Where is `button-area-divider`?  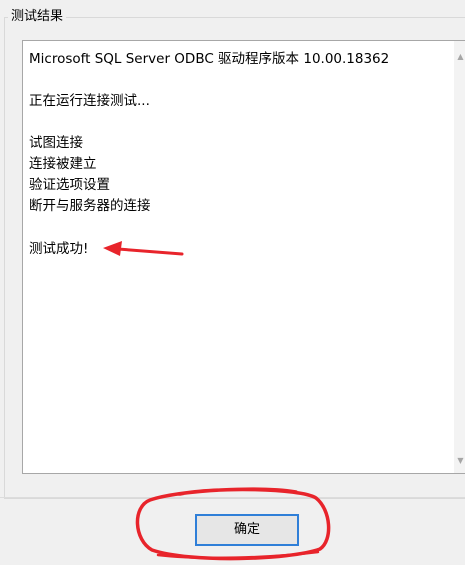 button-area-divider is located at coordinates (232, 497).